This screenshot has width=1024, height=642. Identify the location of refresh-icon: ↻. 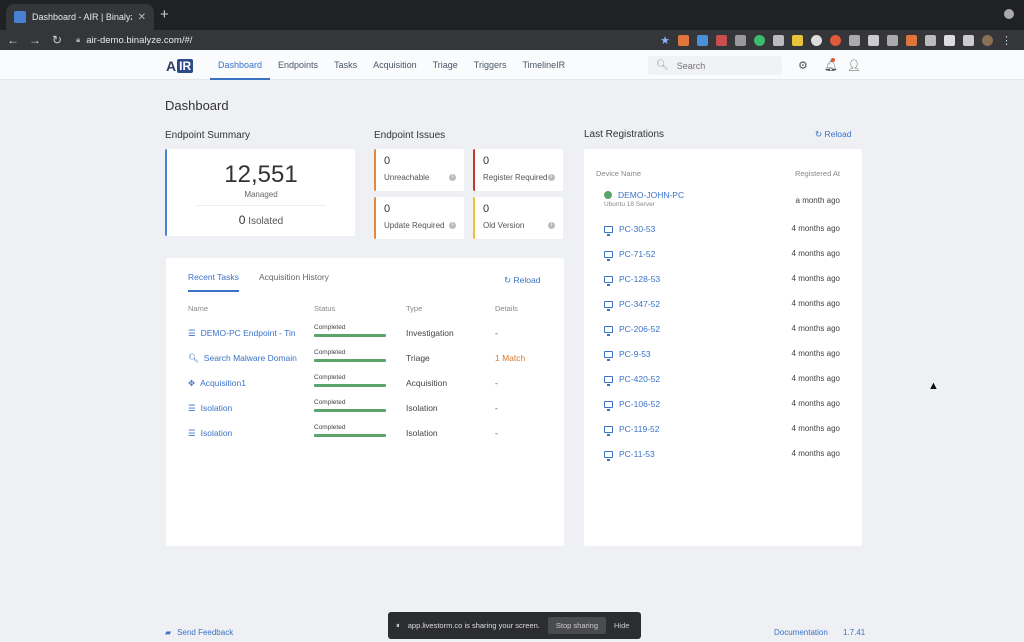
(57, 40).